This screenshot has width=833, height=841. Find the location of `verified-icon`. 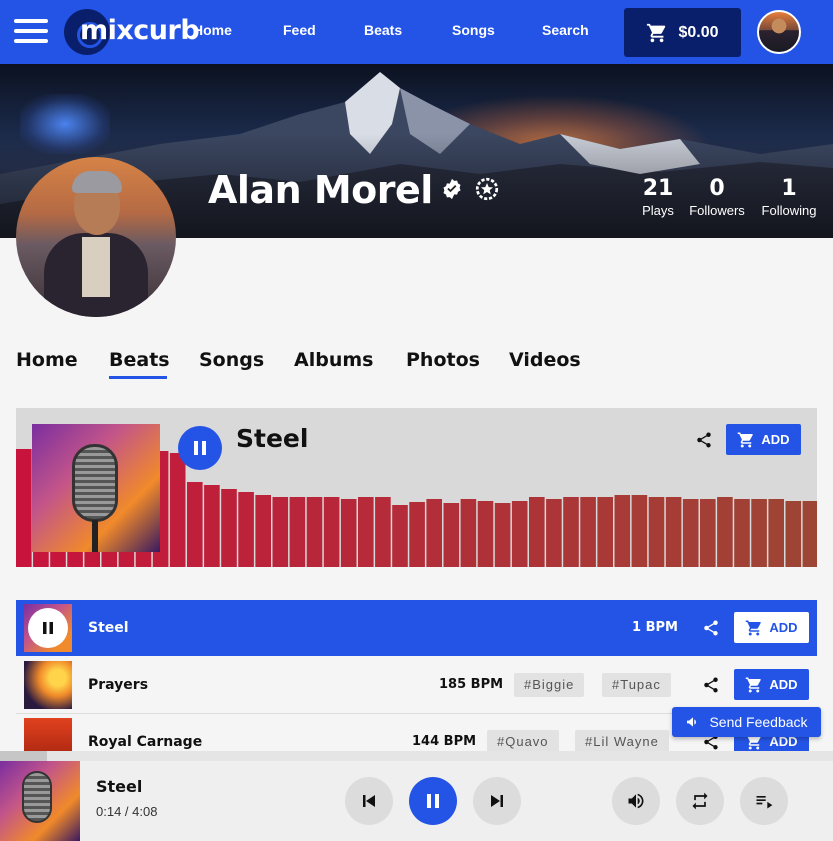

verified-icon is located at coordinates (452, 189).